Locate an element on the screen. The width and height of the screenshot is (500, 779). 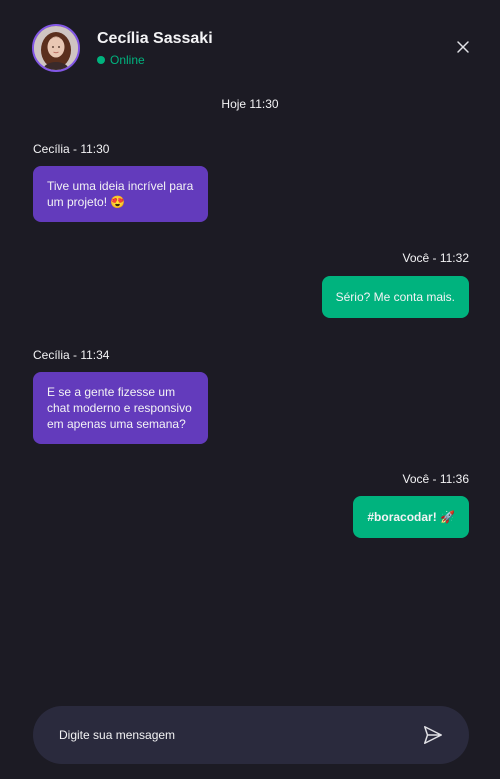
contact-name: Cecília Sassaki is located at coordinates (155, 38).